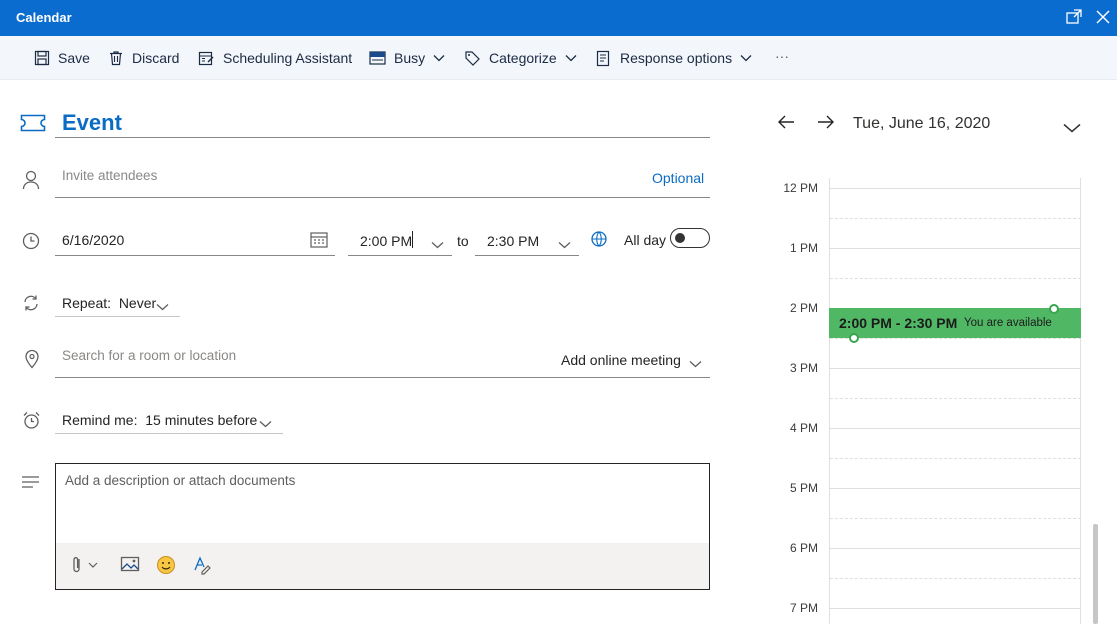 The image size is (1117, 624). What do you see at coordinates (513, 241) in the screenshot?
I see `end-time-input: 2:30 PM` at bounding box center [513, 241].